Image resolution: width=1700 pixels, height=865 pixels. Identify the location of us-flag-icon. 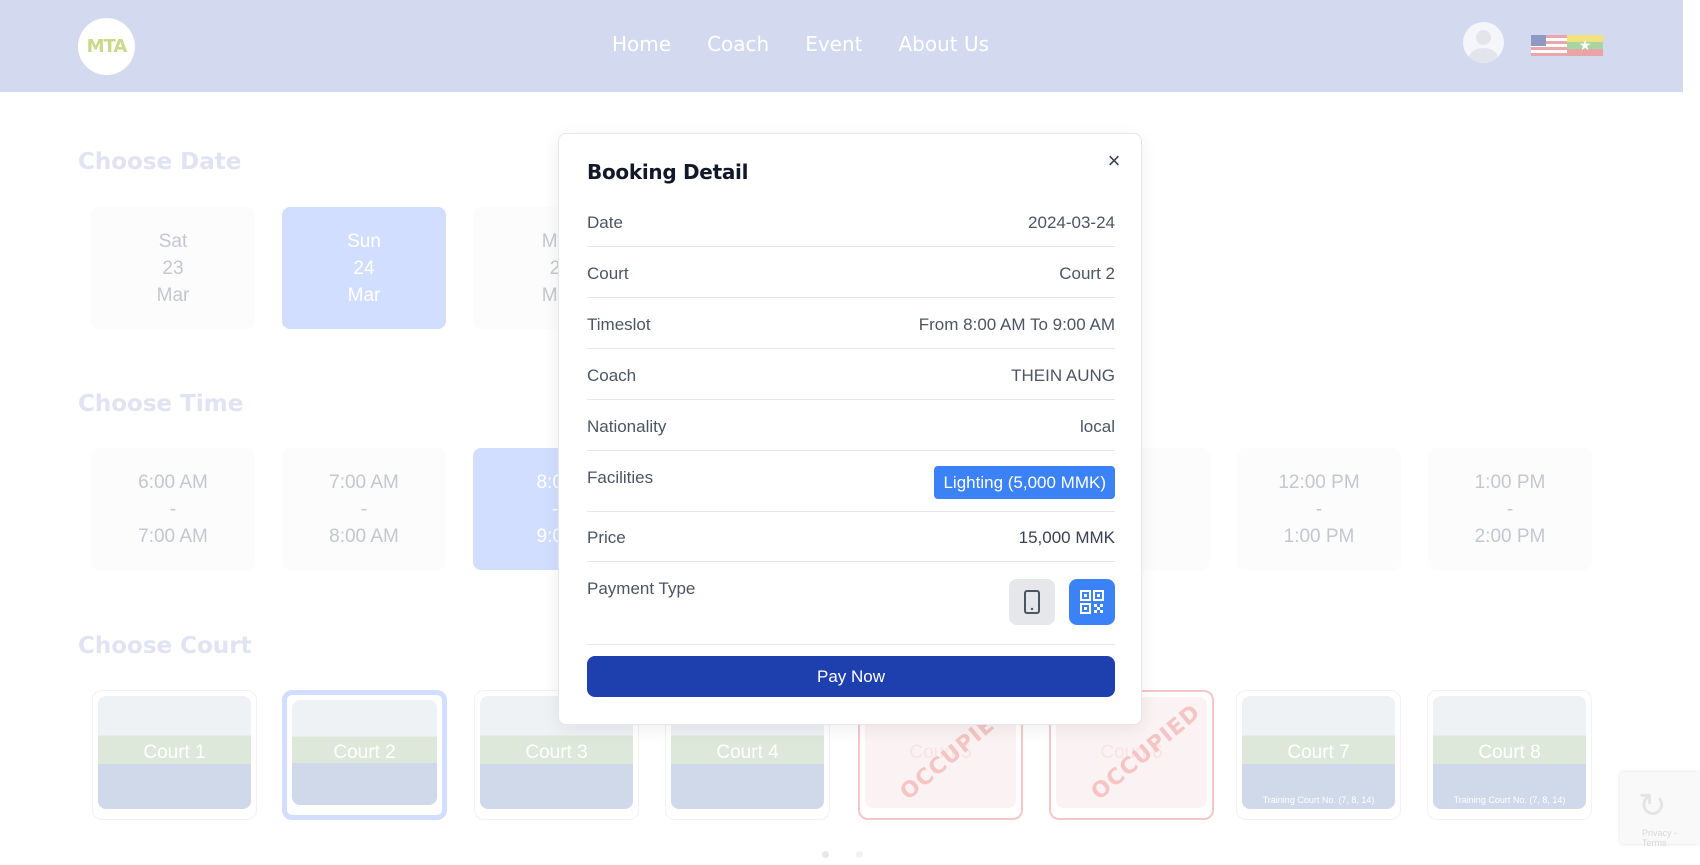
(1549, 45).